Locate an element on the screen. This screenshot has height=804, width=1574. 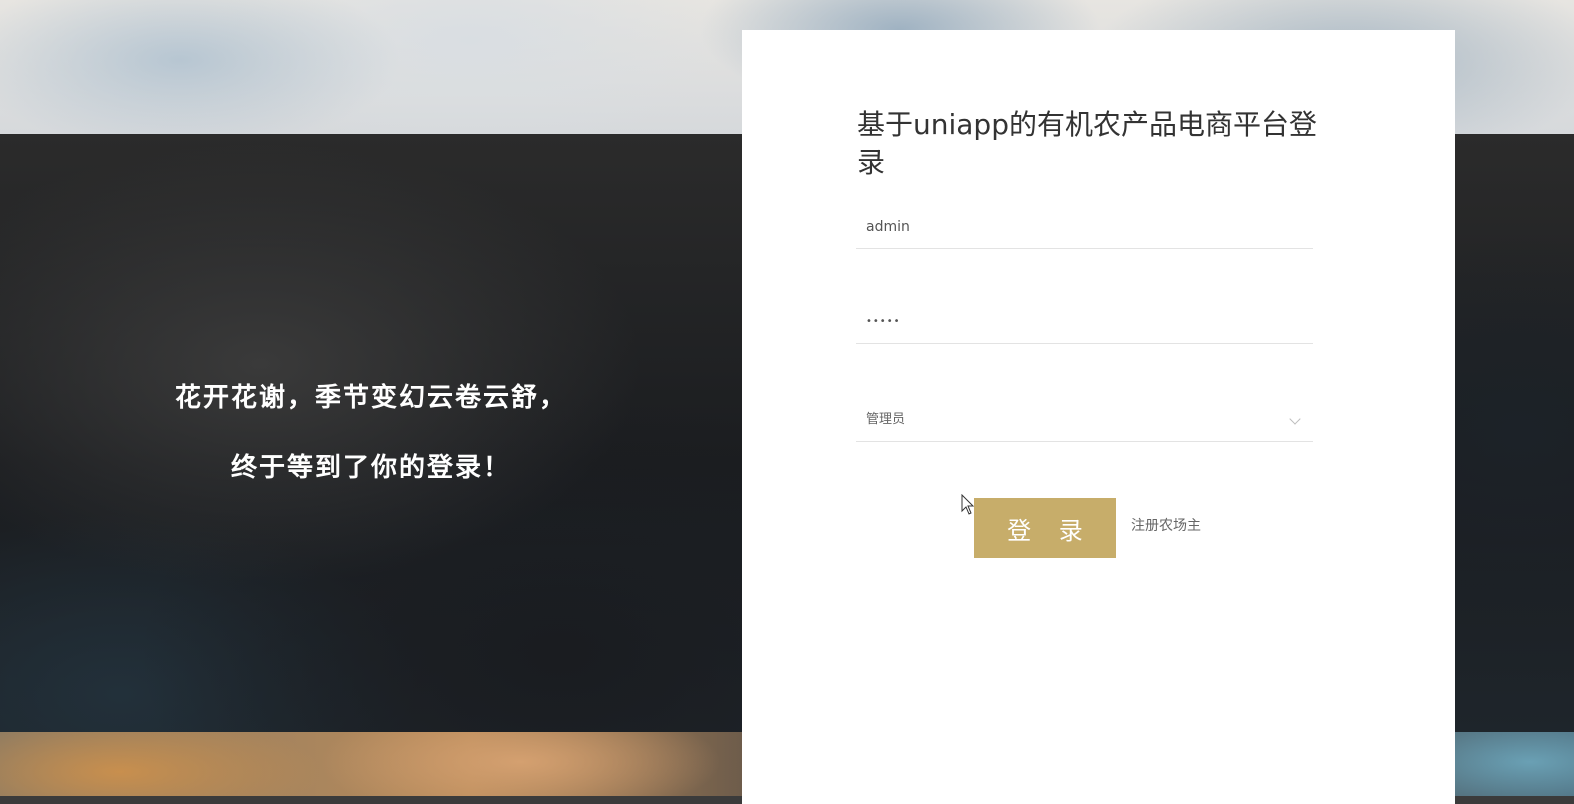
page-title: 基于uniapp的有机农产品电商平台登录 is located at coordinates (1087, 143).